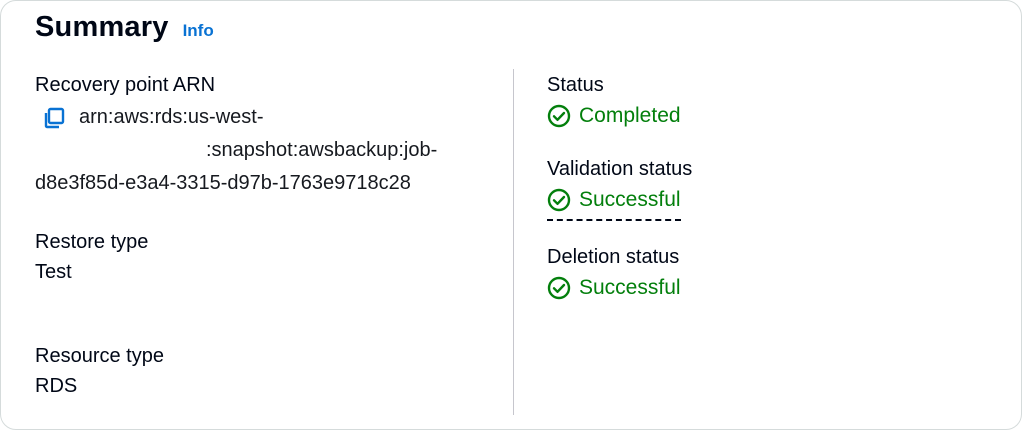  I want to click on validation-status-label: Validation status, so click(620, 169).